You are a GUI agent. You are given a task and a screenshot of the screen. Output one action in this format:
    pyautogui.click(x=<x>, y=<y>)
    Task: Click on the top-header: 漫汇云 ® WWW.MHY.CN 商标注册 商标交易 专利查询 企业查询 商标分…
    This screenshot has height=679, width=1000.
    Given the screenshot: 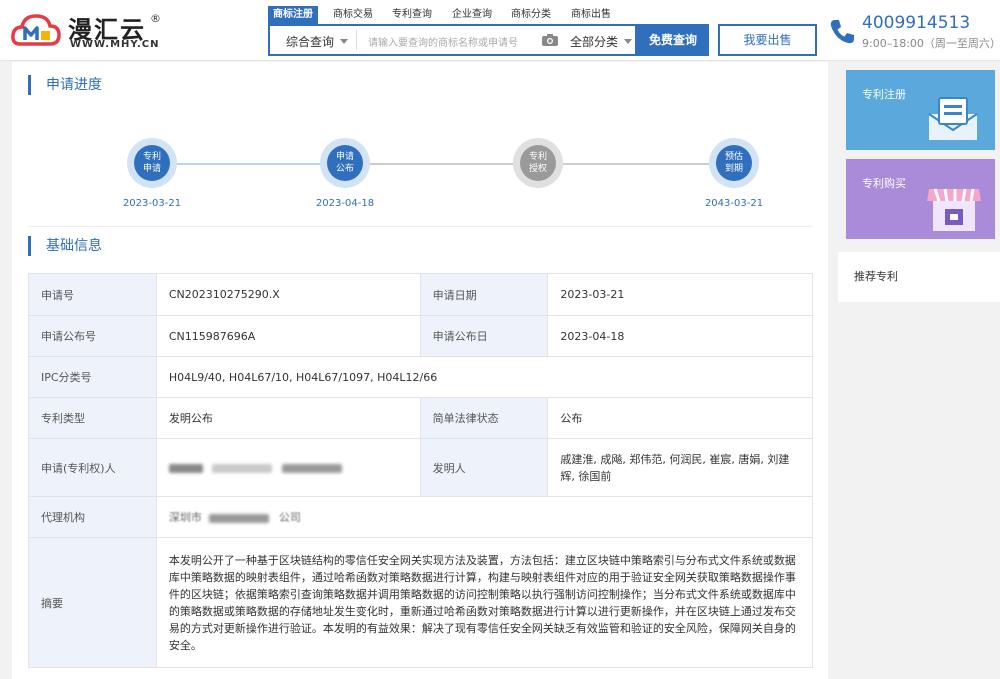 What is the action you would take?
    pyautogui.click(x=500, y=30)
    